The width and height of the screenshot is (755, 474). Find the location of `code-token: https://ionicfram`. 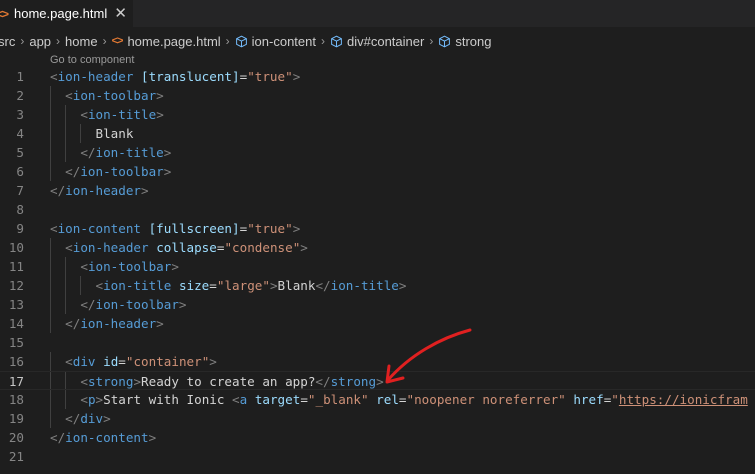

code-token: https://ionicfram is located at coordinates (683, 399).